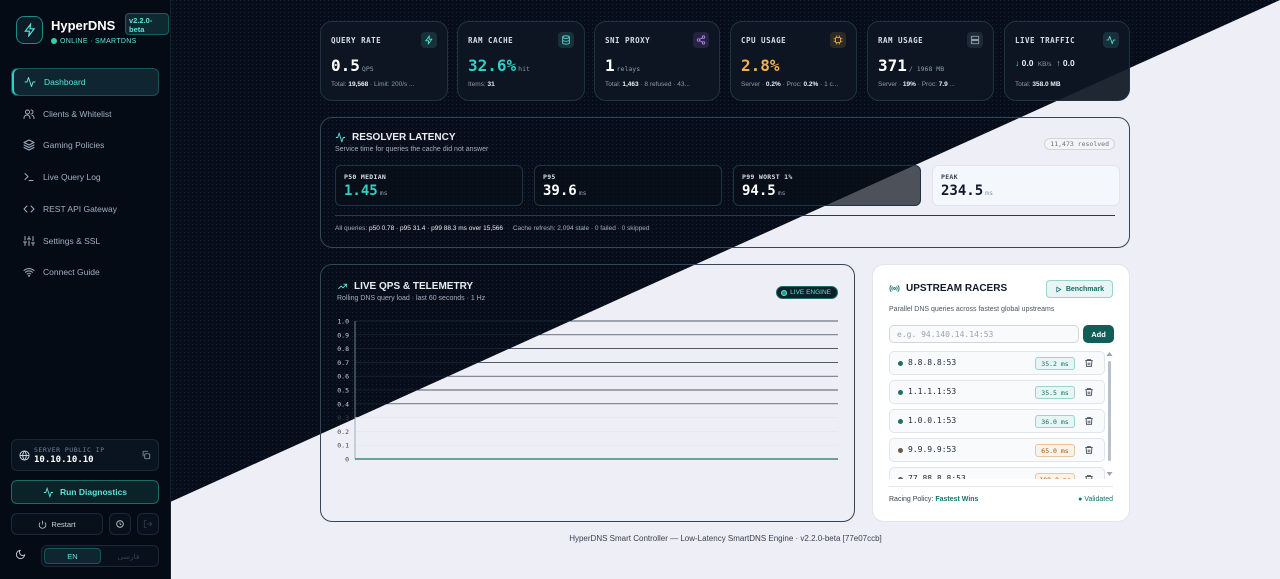  What do you see at coordinates (499, 65) in the screenshot?
I see `stat-value: 32.6% hit` at bounding box center [499, 65].